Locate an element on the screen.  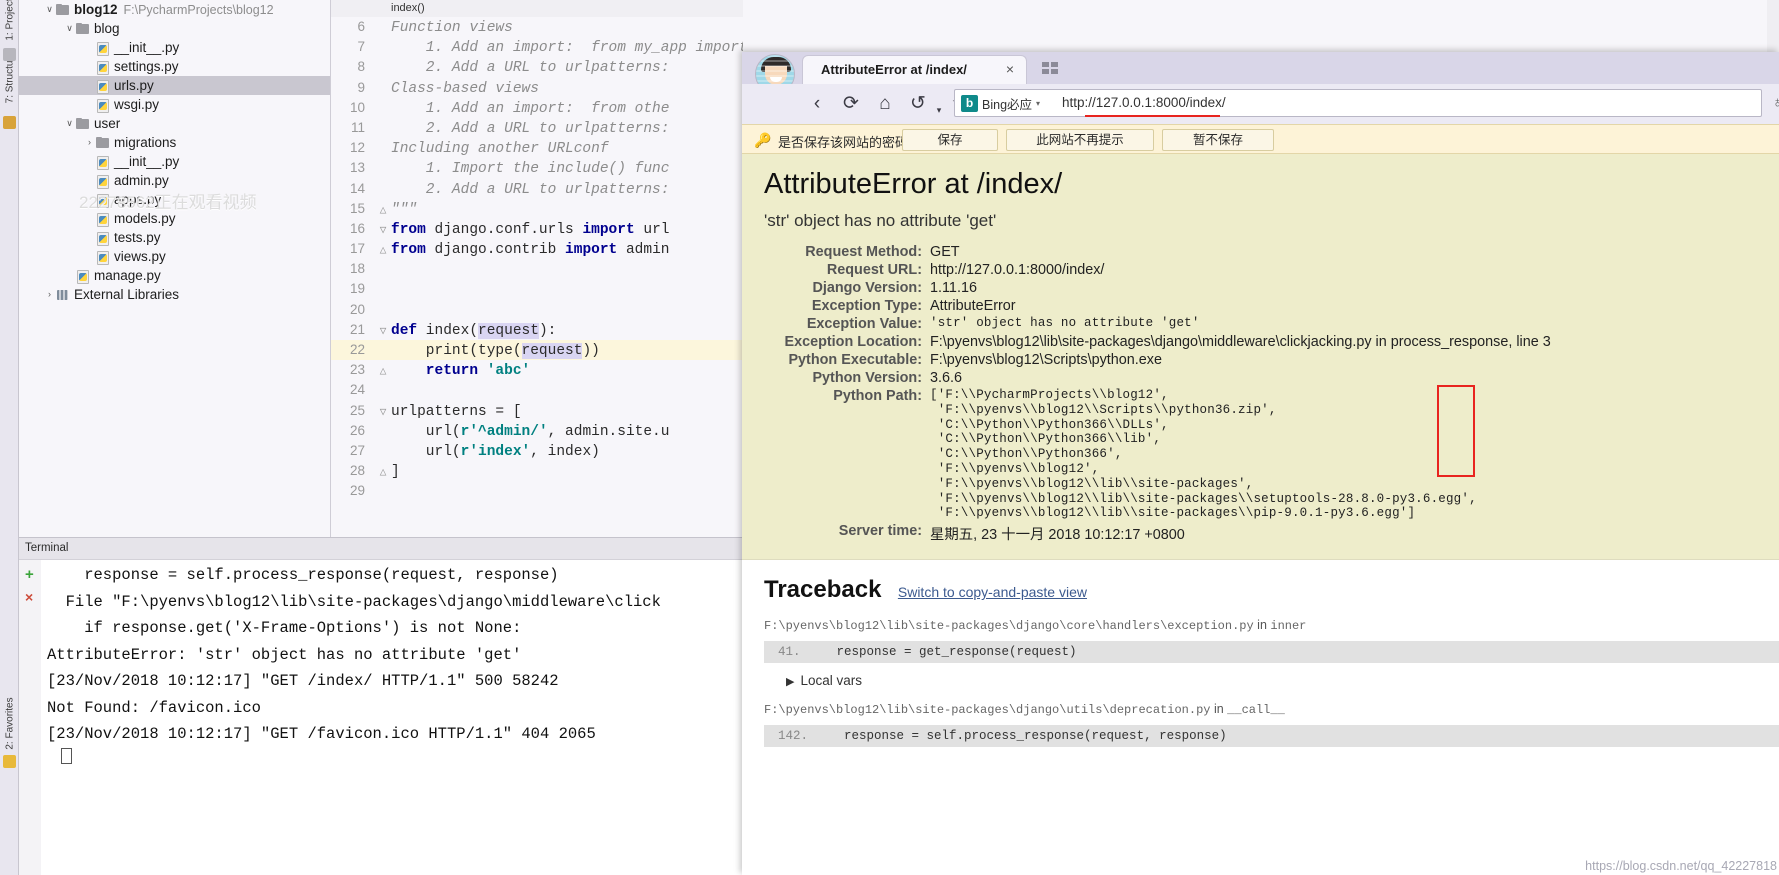
back-icon: ‹ is located at coordinates (817, 104).